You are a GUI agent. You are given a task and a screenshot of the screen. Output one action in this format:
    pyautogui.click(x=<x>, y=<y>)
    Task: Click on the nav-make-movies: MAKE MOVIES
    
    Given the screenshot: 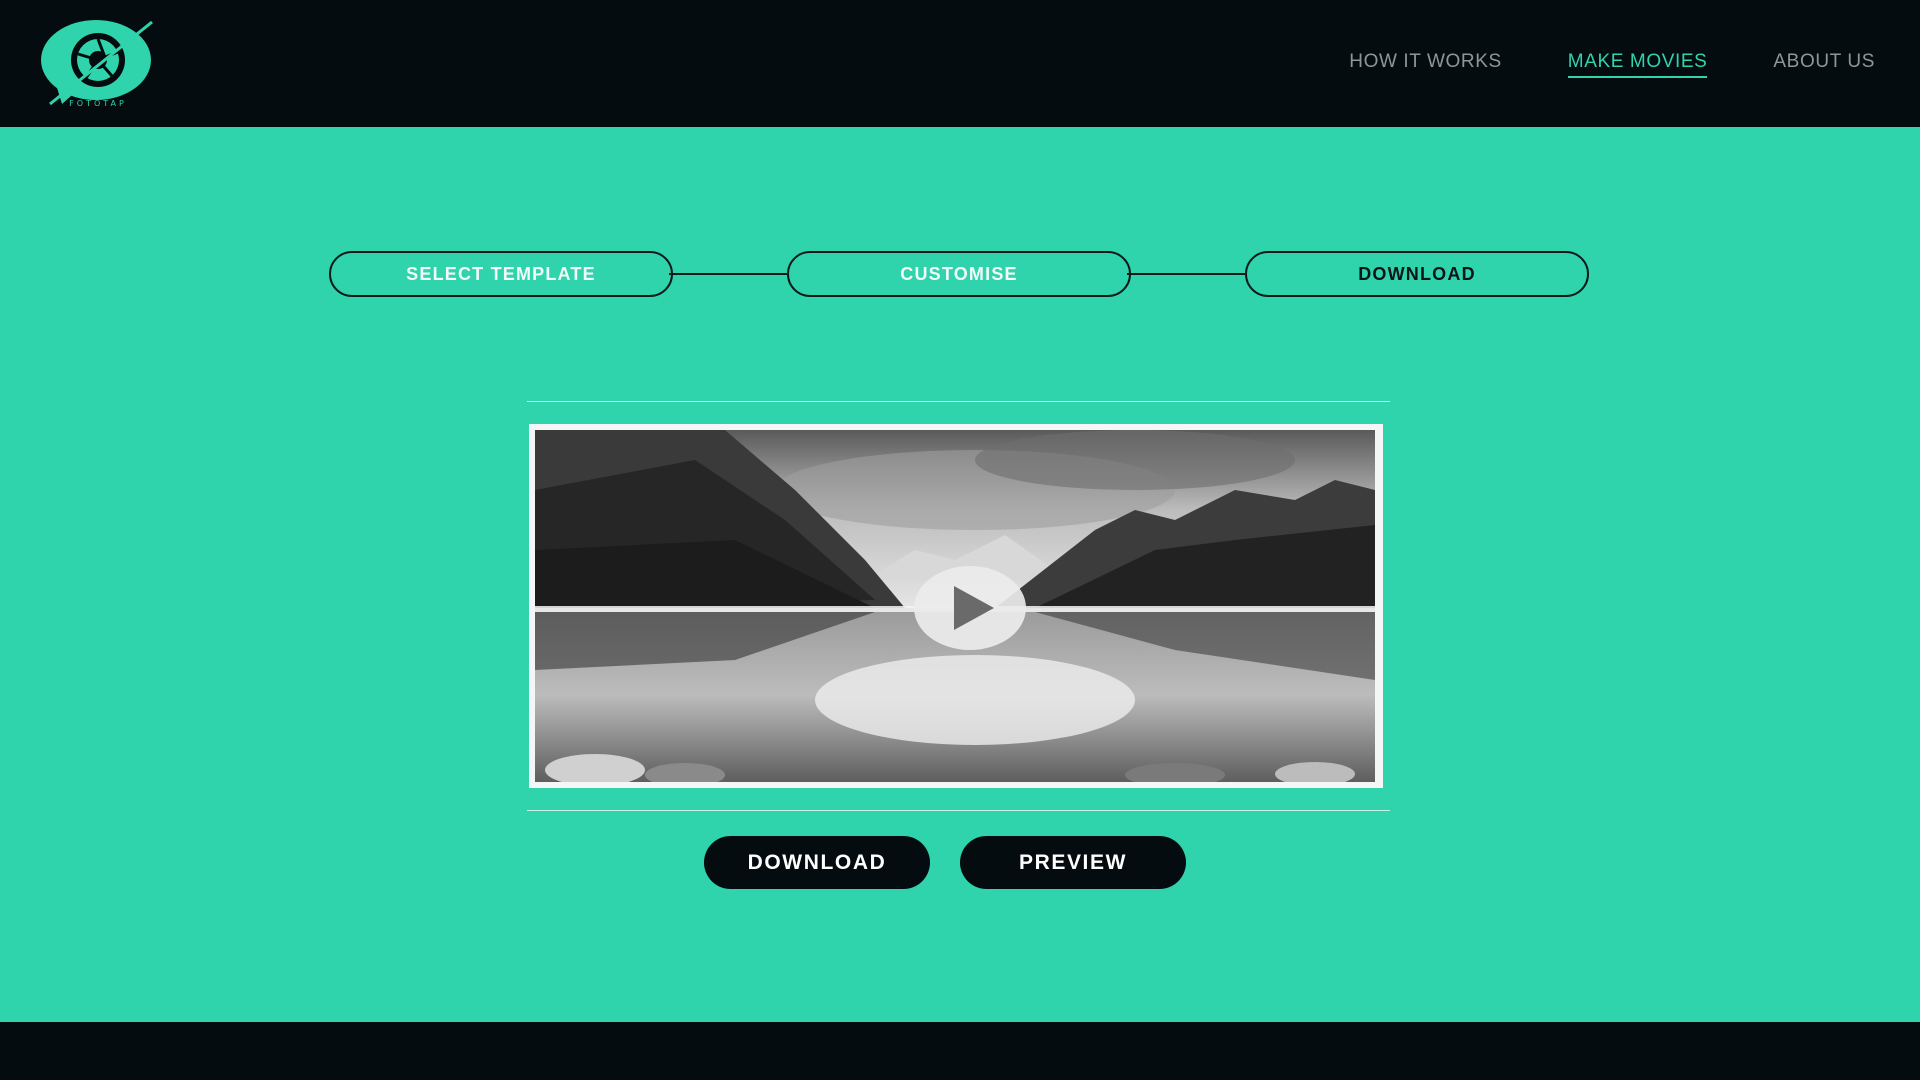 What is the action you would take?
    pyautogui.click(x=1637, y=64)
    